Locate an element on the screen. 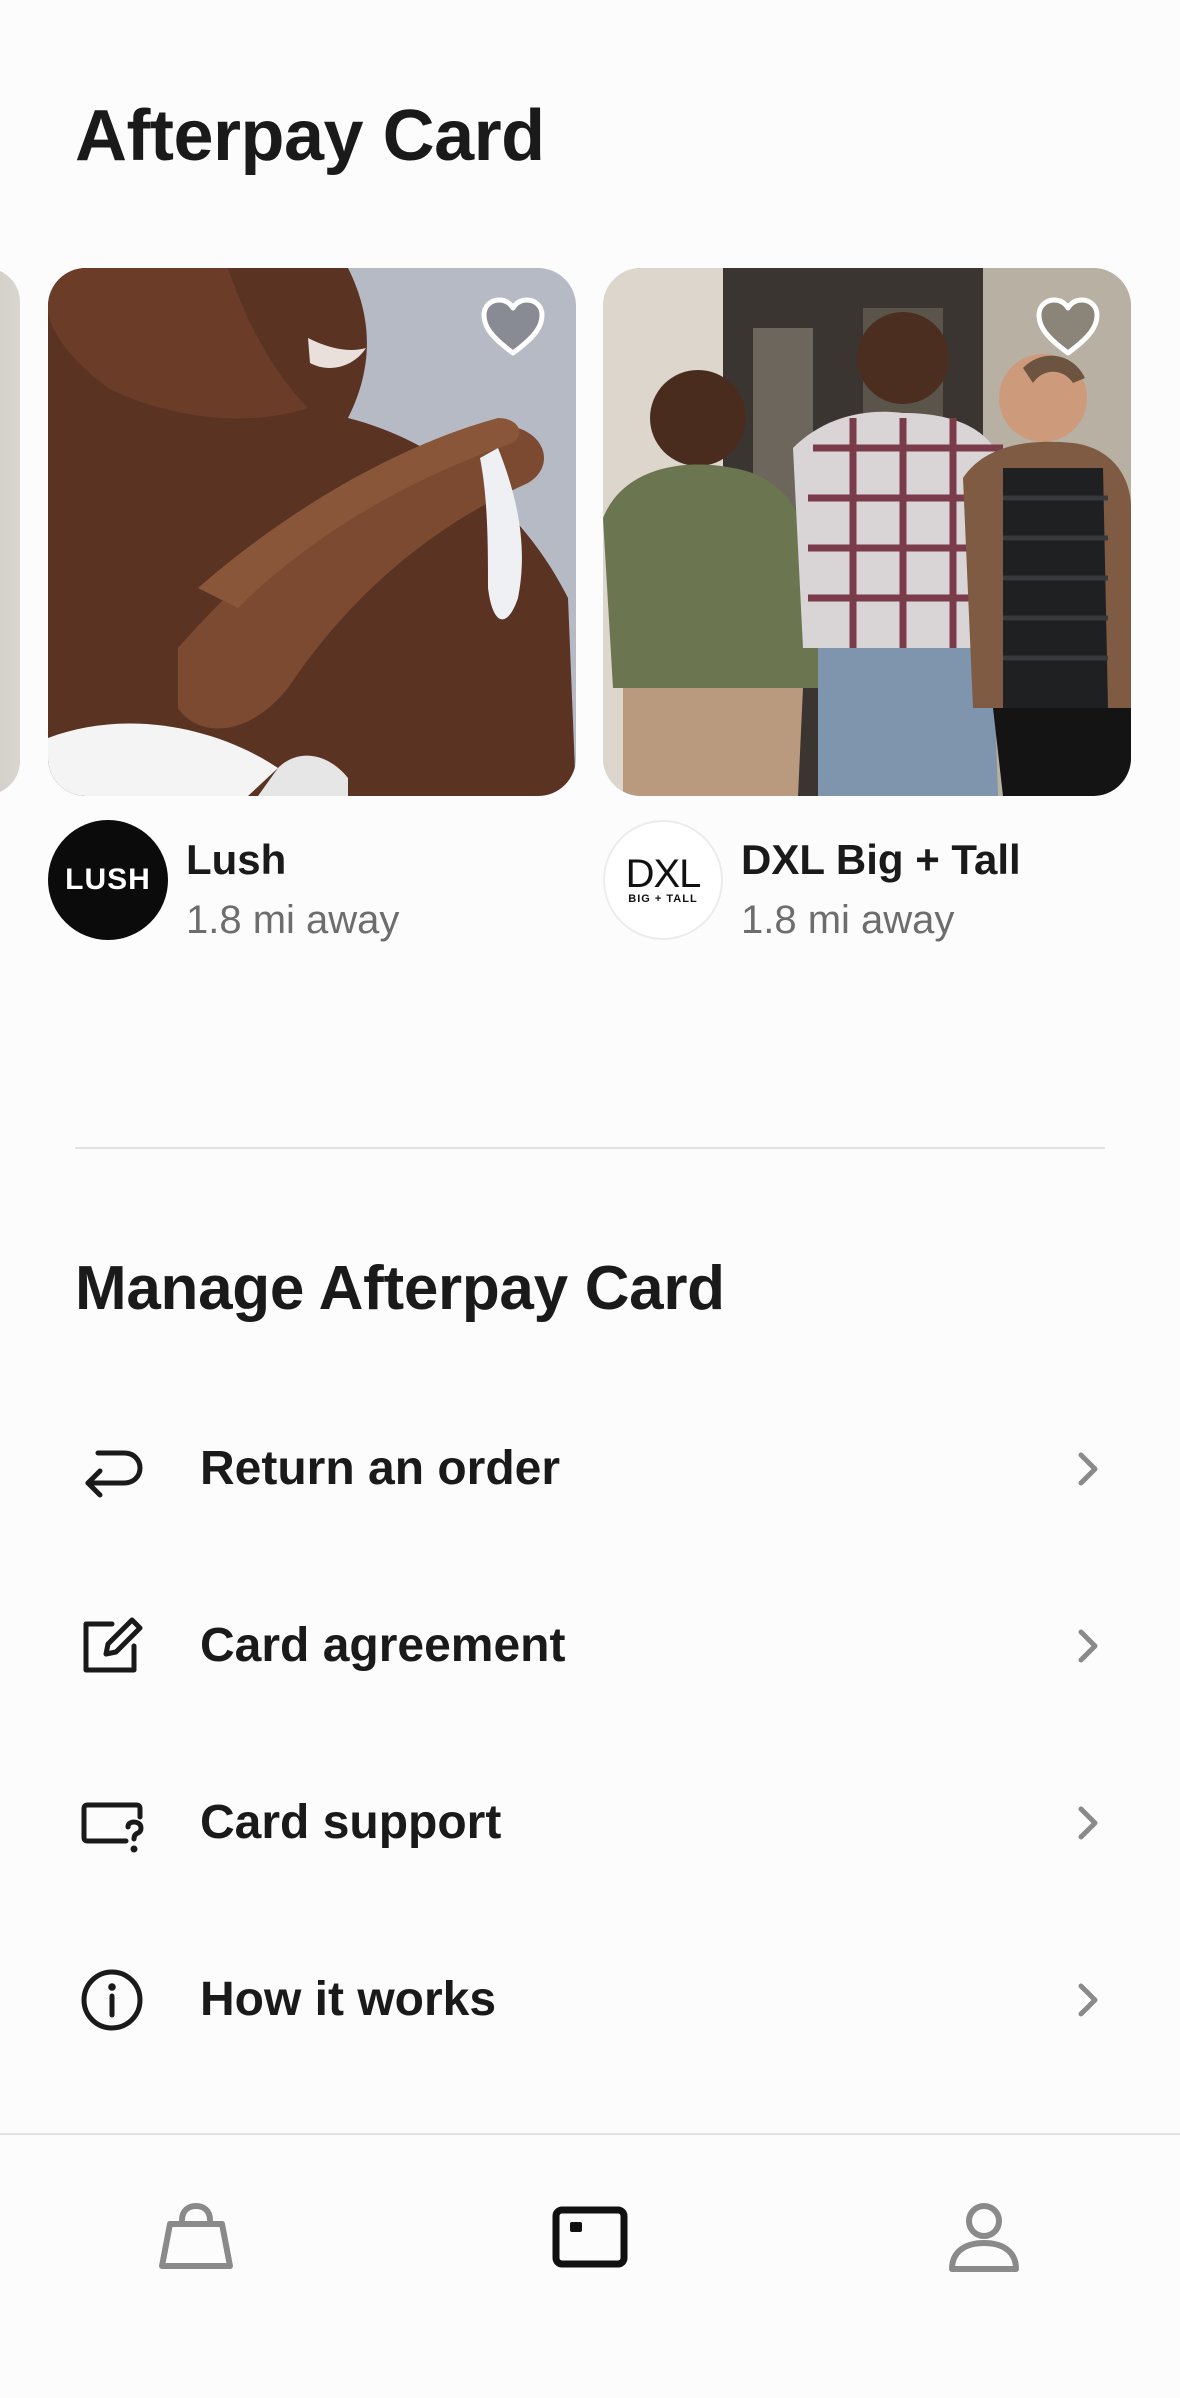 The height and width of the screenshot is (2398, 1180). section-title: Manage Afterpay Card is located at coordinates (400, 1288).